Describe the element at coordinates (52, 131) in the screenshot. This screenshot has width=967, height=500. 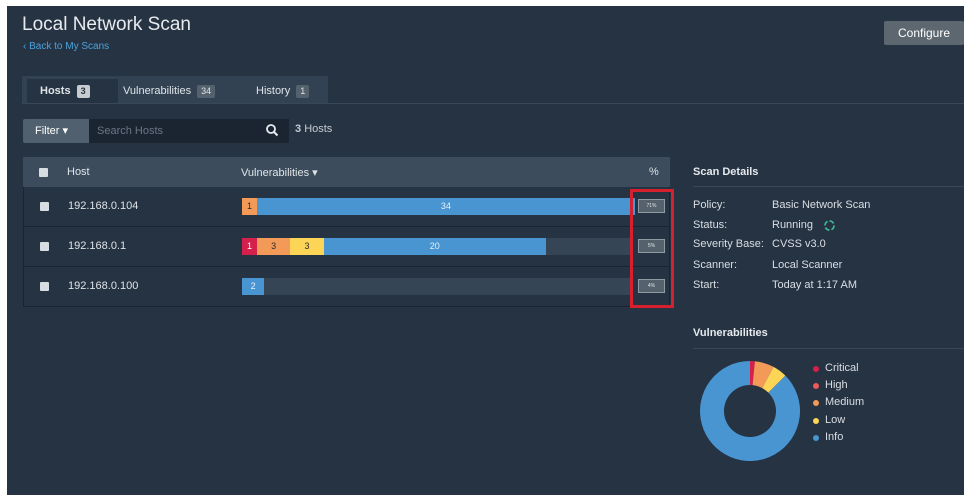
I see `filter-label: Filter ▾` at that location.